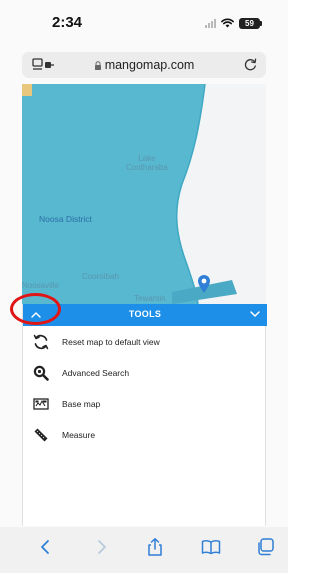  What do you see at coordinates (145, 372) in the screenshot?
I see `tool-advanced-search: Advanced Search` at bounding box center [145, 372].